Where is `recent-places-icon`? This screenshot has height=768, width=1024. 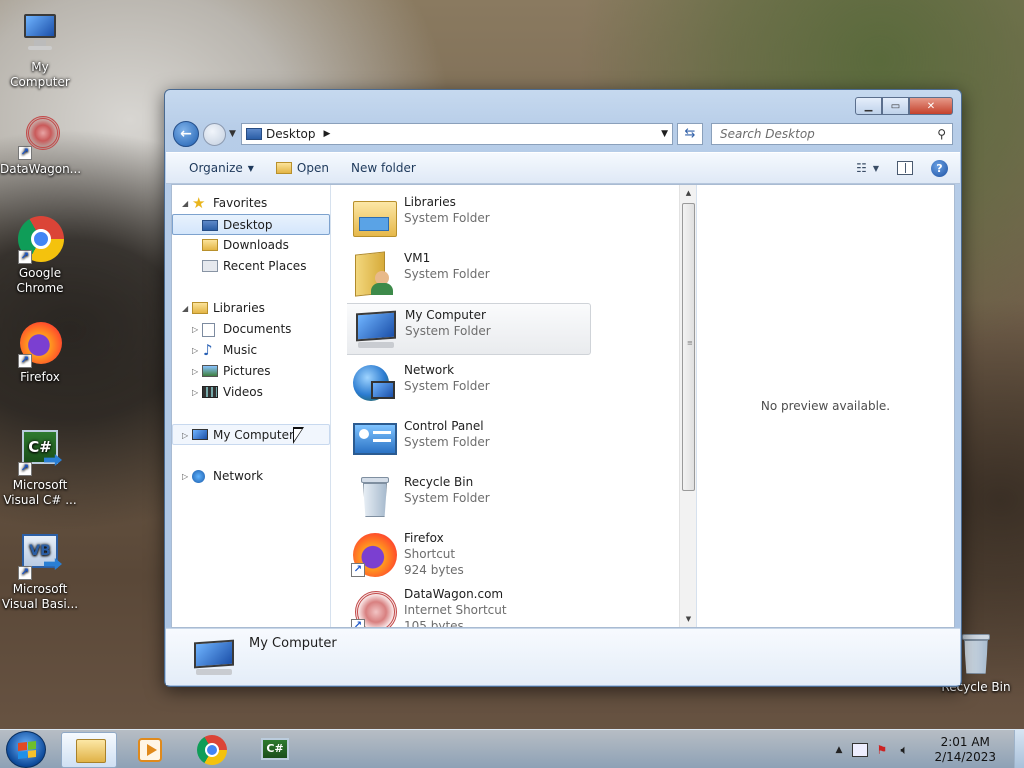
recent-places-icon is located at coordinates (210, 266).